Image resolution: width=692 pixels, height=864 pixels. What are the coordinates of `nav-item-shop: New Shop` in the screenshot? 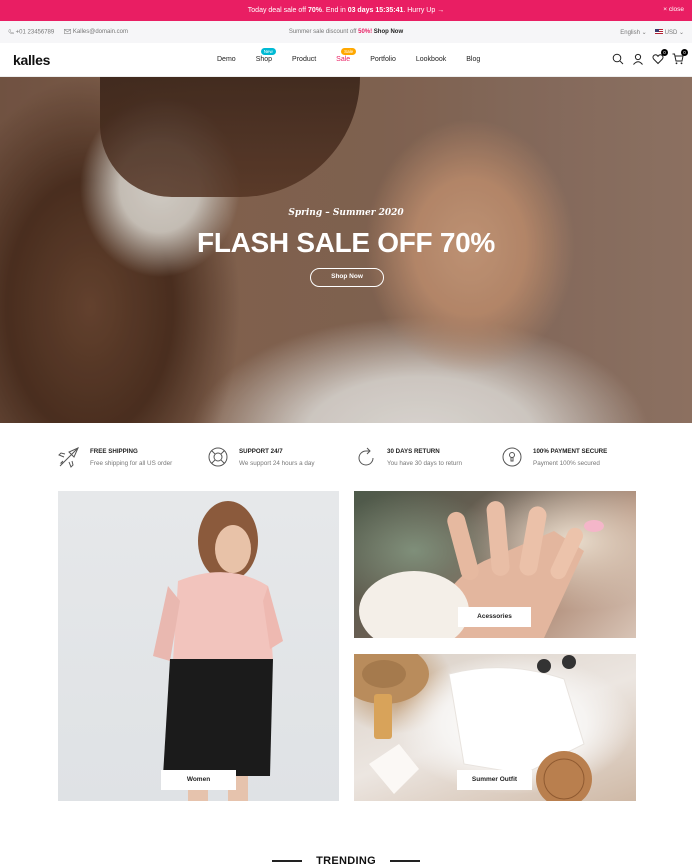 It's located at (265, 55).